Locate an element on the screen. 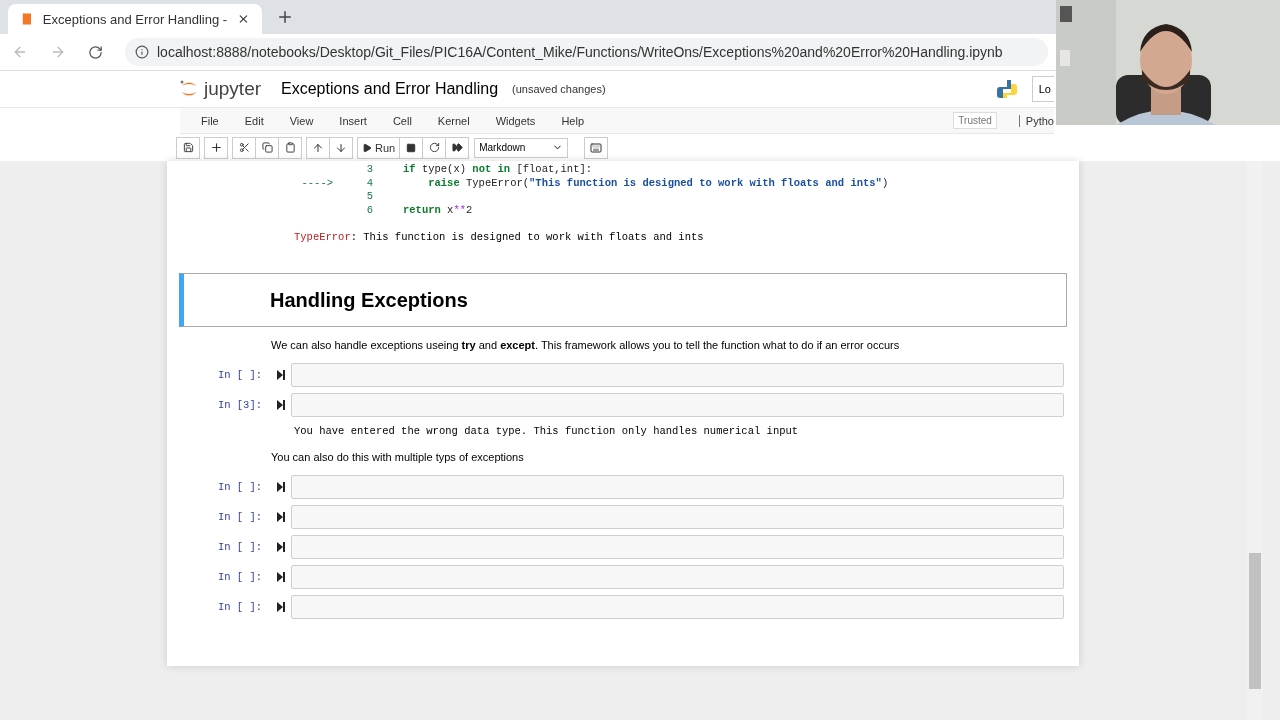 The height and width of the screenshot is (720, 1280). keyboard-button is located at coordinates (596, 147).